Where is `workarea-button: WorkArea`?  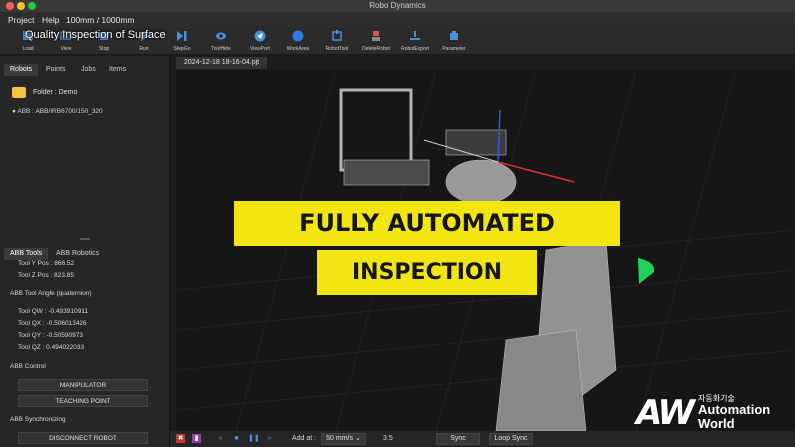
workarea-button: WorkArea is located at coordinates (298, 42).